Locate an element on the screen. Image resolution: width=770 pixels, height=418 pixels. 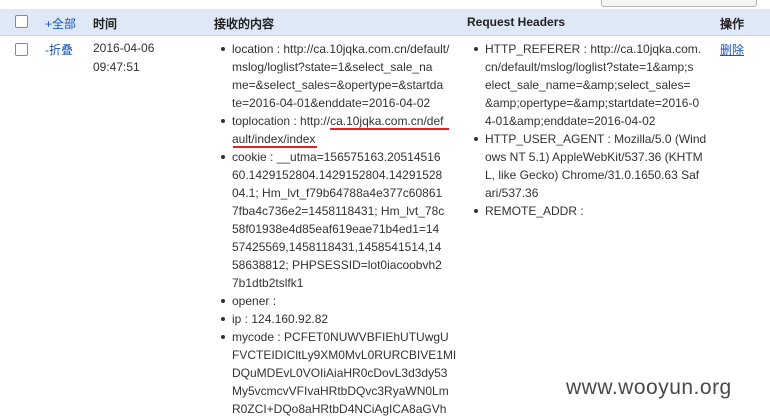
list-item-line: opener : is located at coordinates (254, 301).